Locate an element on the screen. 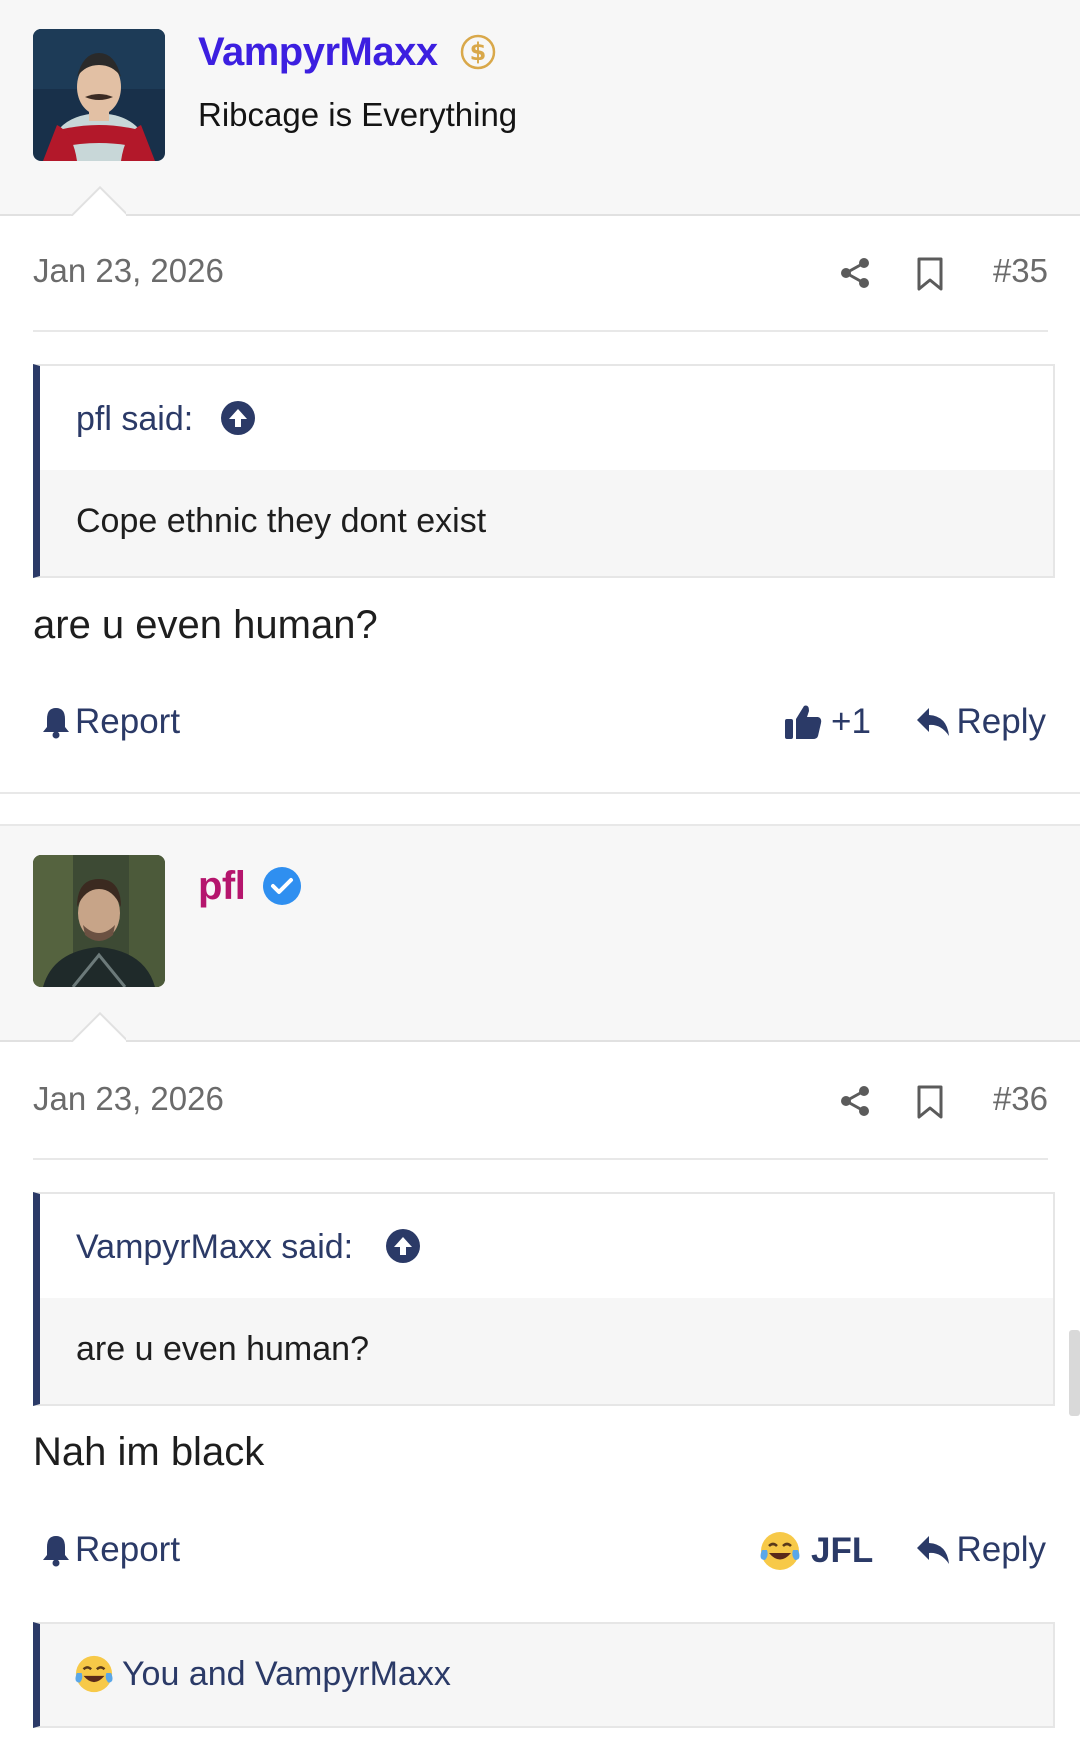 The height and width of the screenshot is (1750, 1080). quote-attribution: VampyrMaxx said: is located at coordinates (214, 1247).